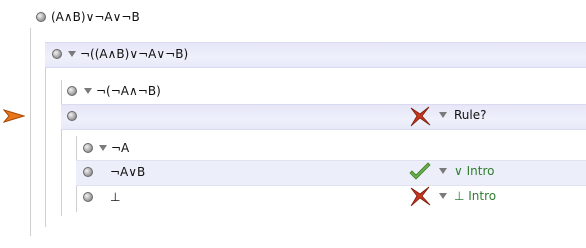 This screenshot has width=586, height=248. What do you see at coordinates (420, 171) in the screenshot?
I see `green-checkmark-icon` at bounding box center [420, 171].